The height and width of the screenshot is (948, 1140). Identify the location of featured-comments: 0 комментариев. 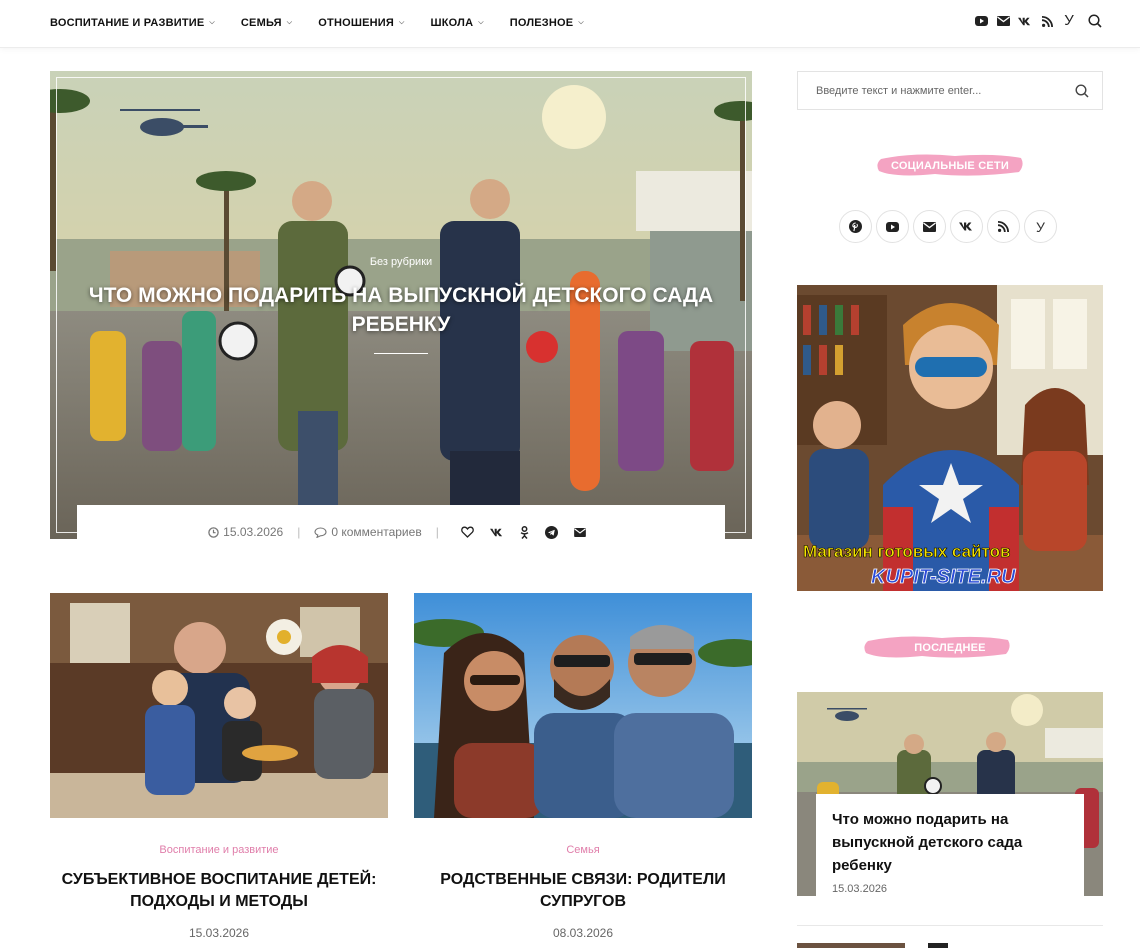
(368, 532).